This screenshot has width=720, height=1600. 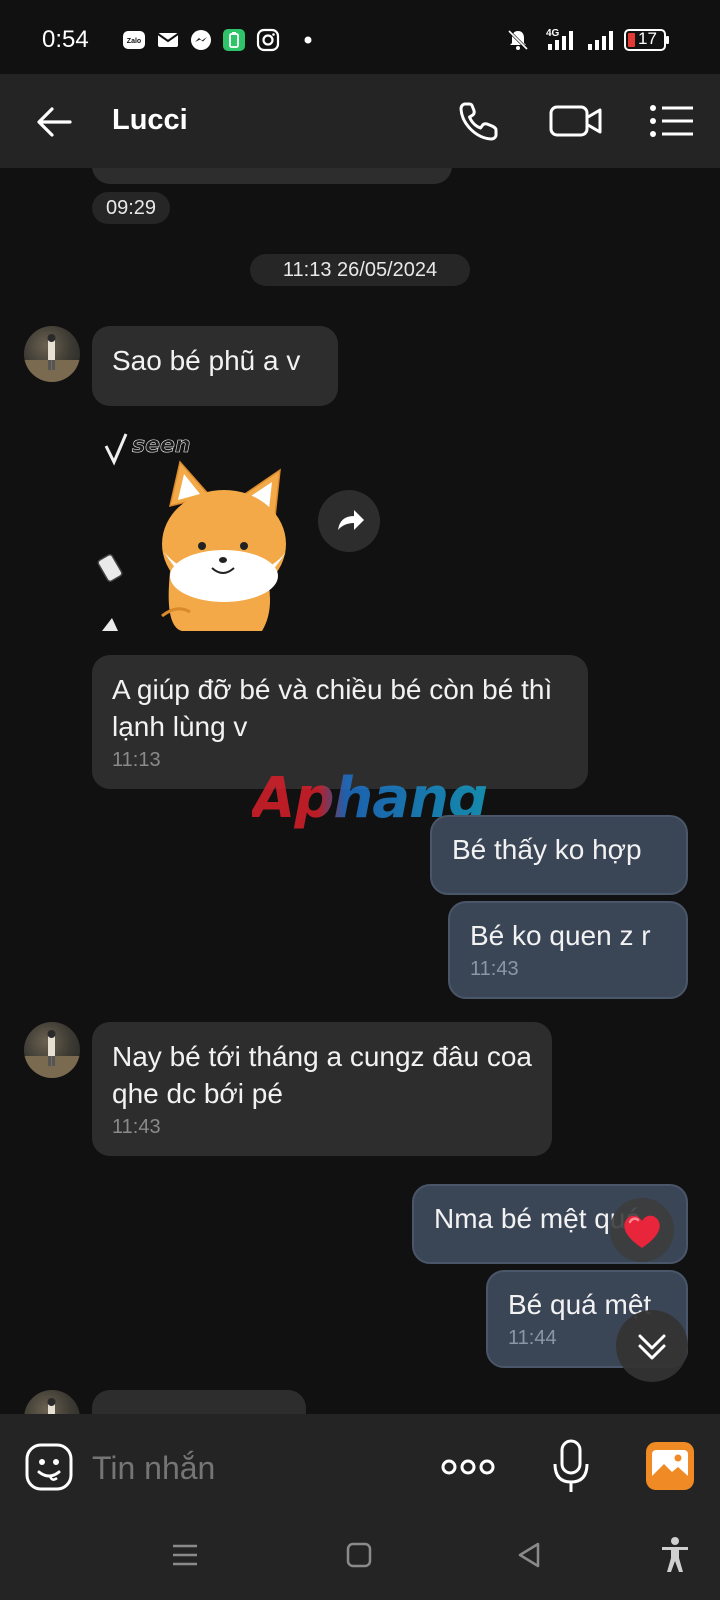 I want to click on outgoing-message: Bé thấy ko hợp, so click(x=559, y=855).